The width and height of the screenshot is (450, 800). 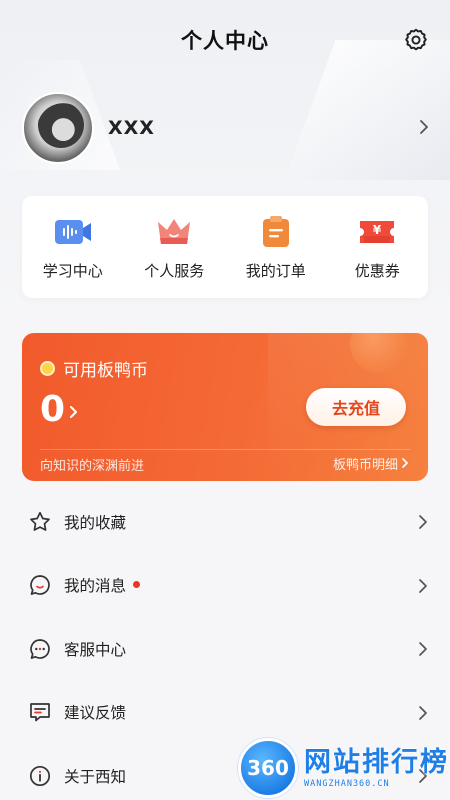 I want to click on coin-balance-link: 0, so click(x=59, y=409).